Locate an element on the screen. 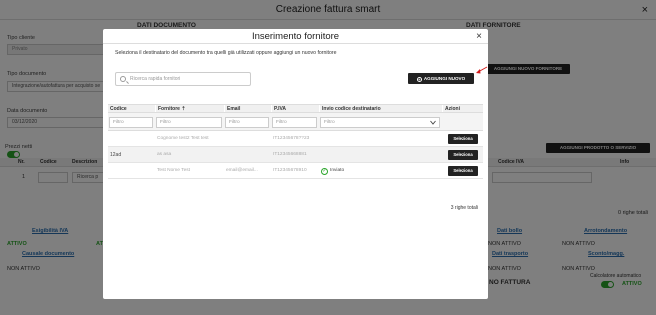  col-header-codice: Codice is located at coordinates (131, 108).